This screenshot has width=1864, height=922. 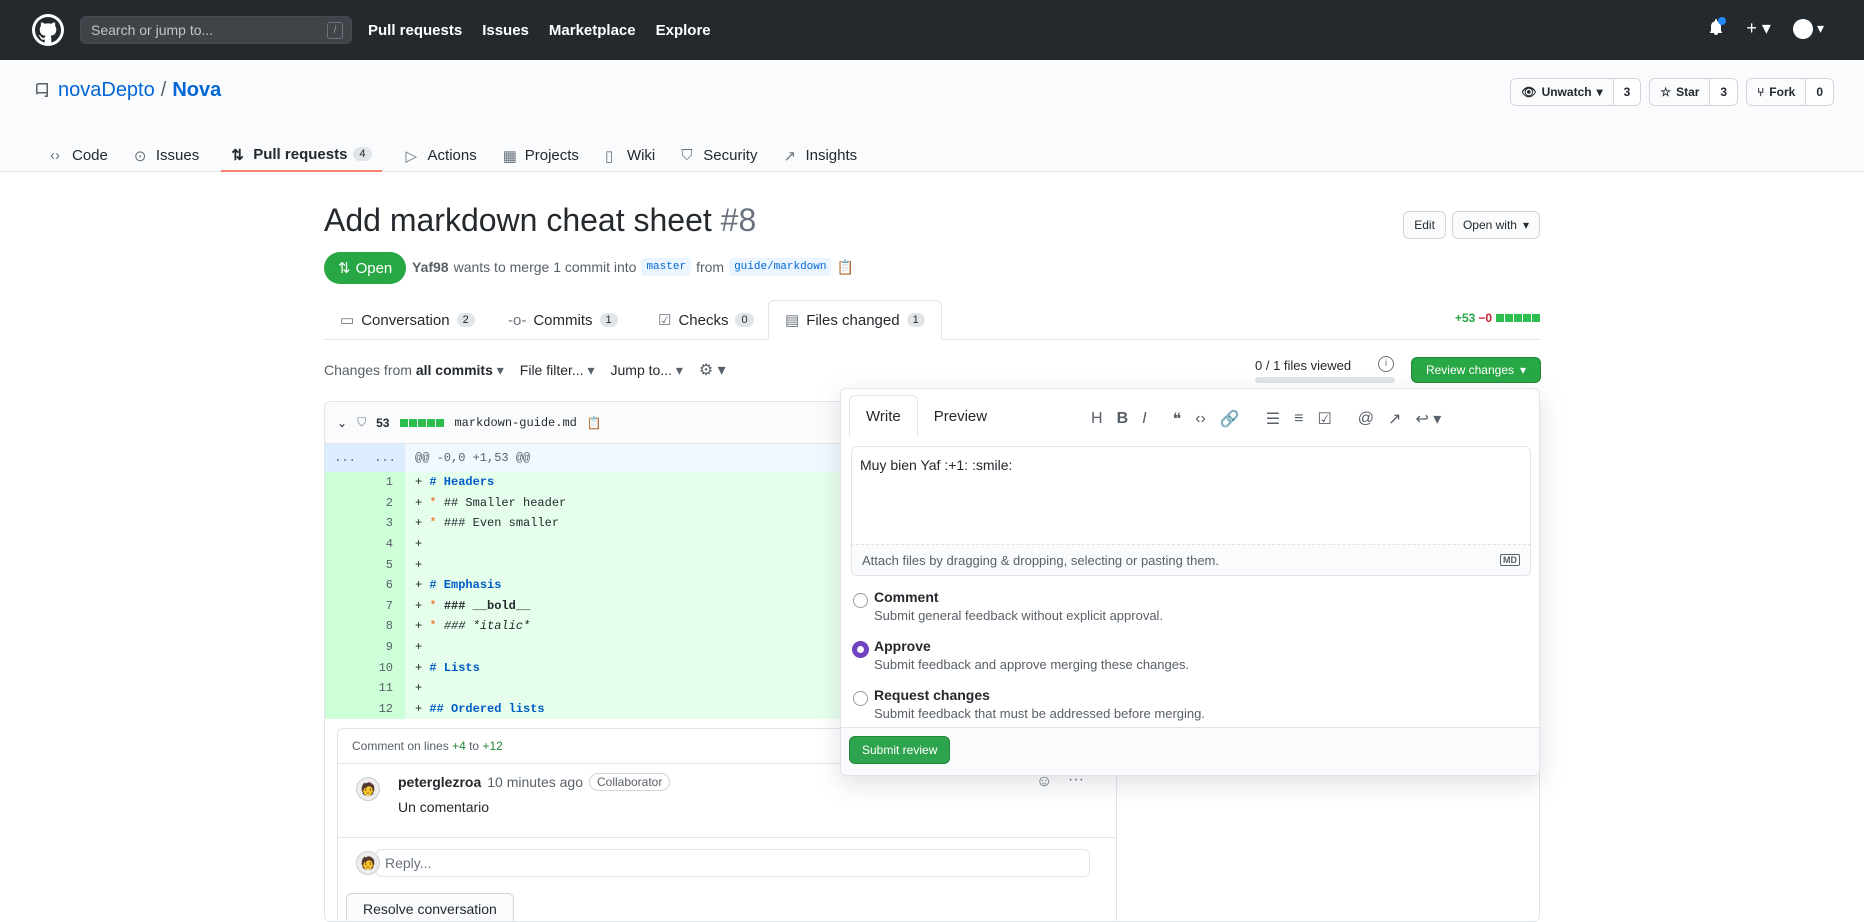 I want to click on mention-icon: @, so click(x=1366, y=419).